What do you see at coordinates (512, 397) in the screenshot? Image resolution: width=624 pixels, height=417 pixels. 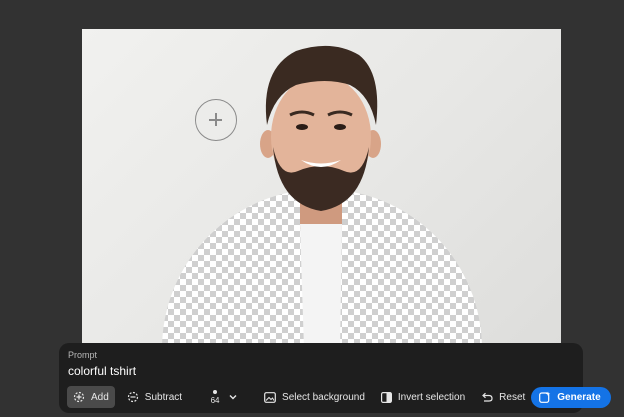 I see `reset-label: Reset` at bounding box center [512, 397].